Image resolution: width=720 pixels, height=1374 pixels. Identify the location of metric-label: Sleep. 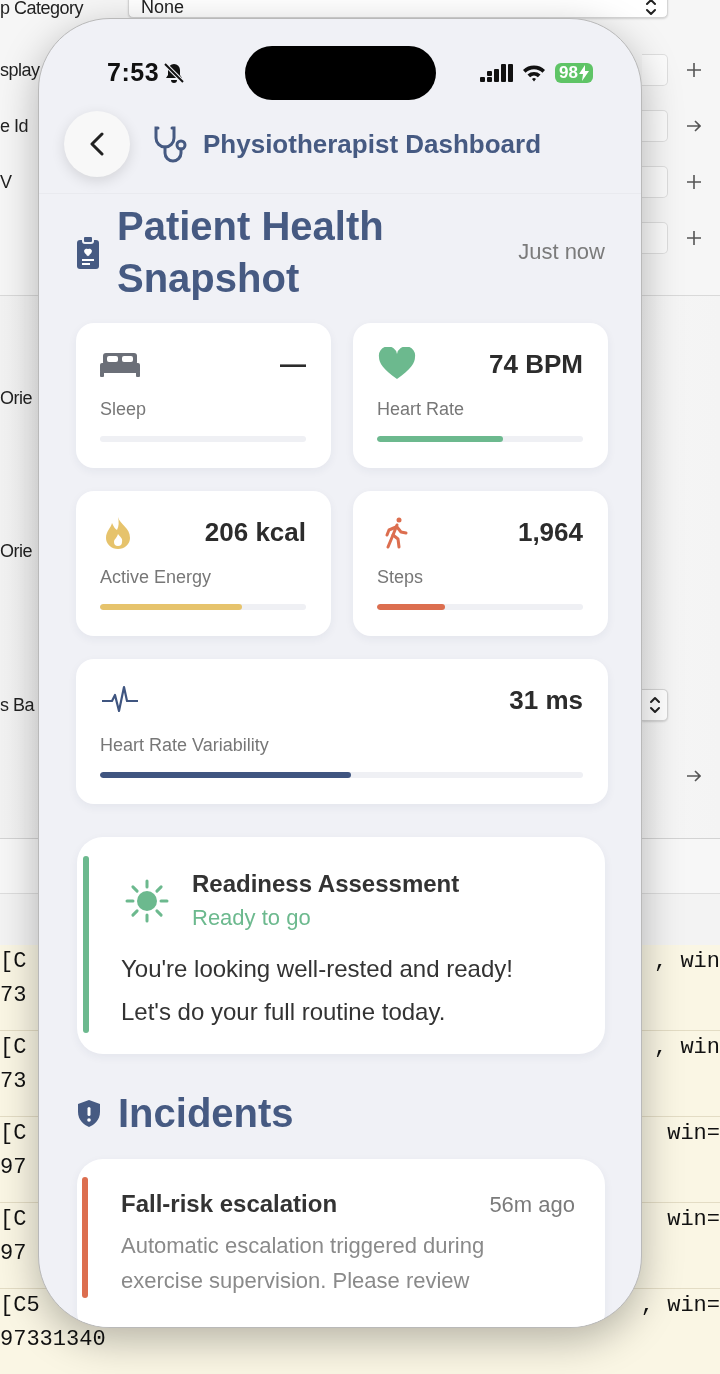
(124, 409).